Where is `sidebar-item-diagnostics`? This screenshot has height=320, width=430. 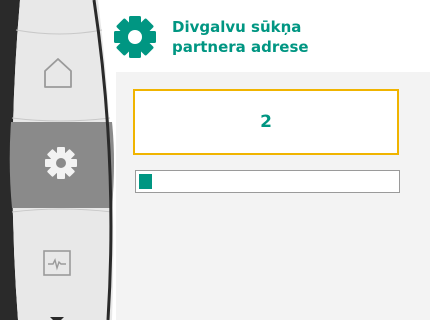 sidebar-item-diagnostics is located at coordinates (57, 263).